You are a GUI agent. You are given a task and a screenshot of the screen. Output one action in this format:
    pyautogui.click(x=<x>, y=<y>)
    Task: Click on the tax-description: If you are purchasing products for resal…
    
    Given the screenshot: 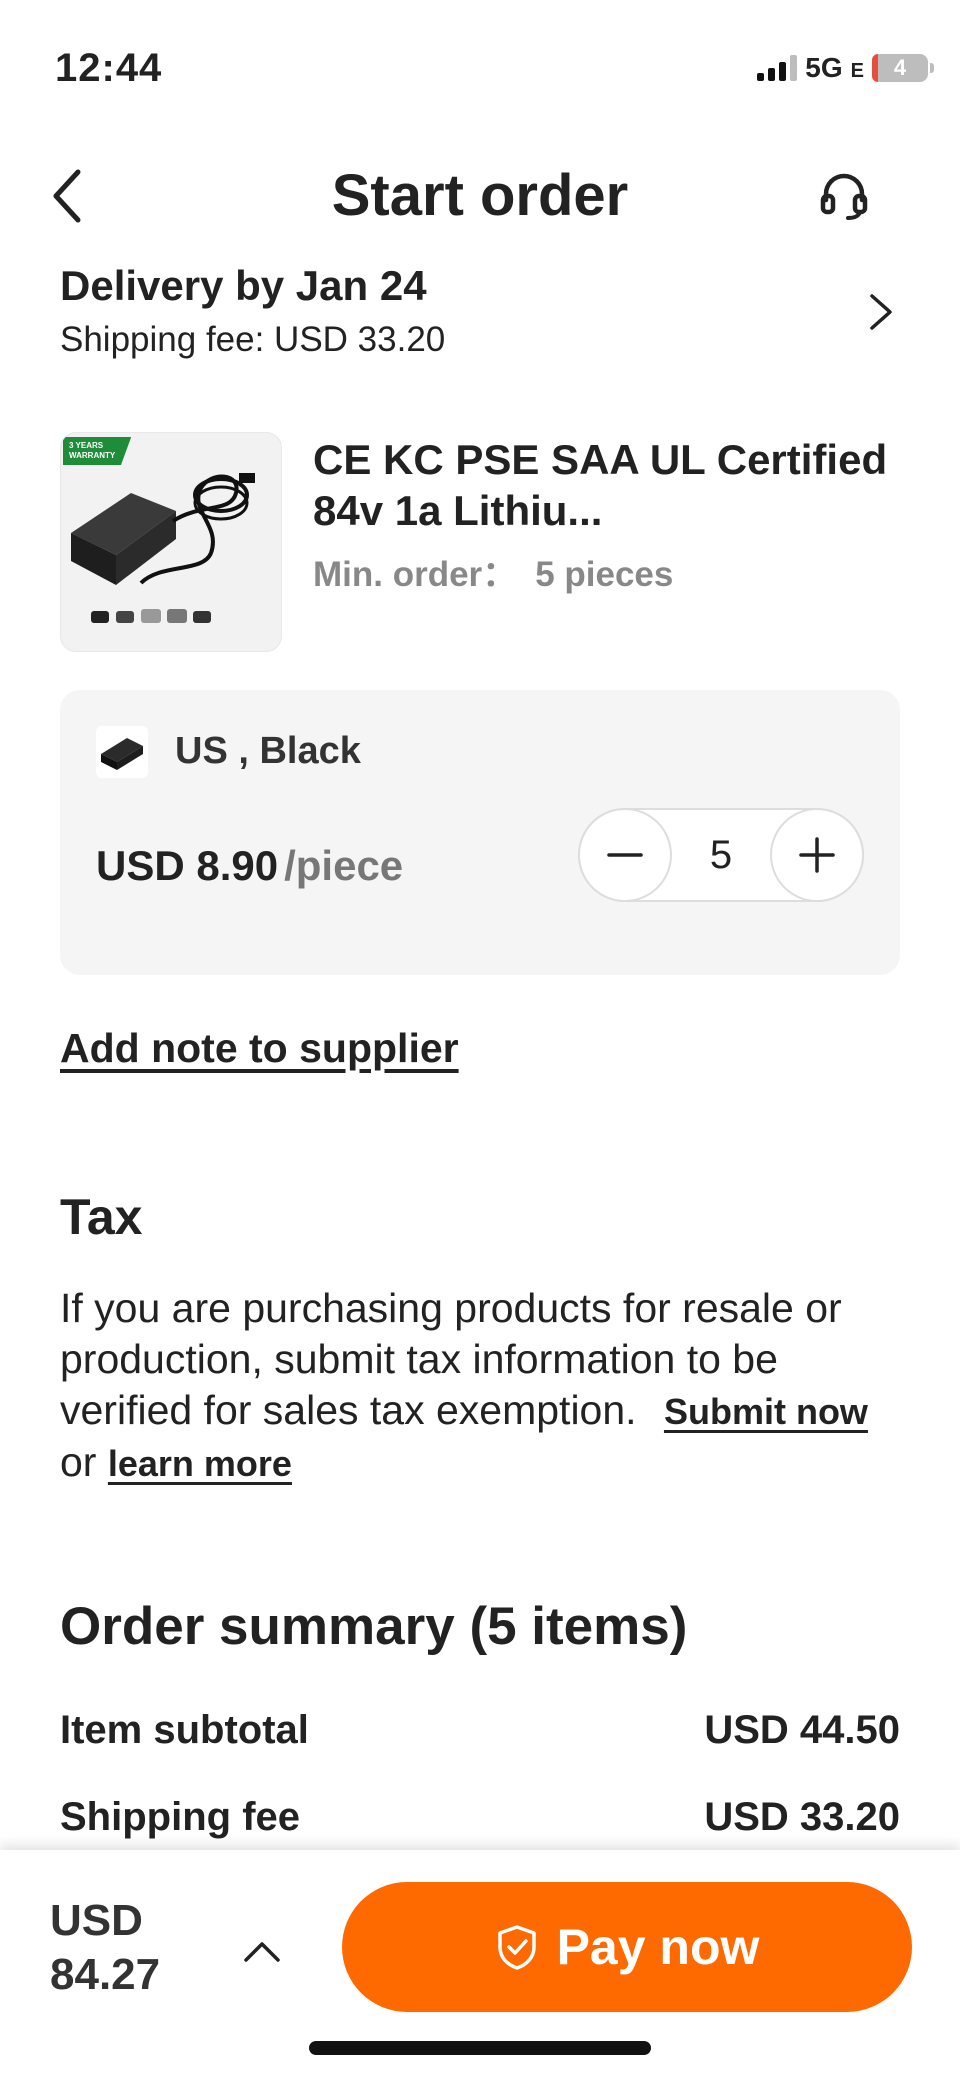 What is the action you would take?
    pyautogui.click(x=485, y=1386)
    